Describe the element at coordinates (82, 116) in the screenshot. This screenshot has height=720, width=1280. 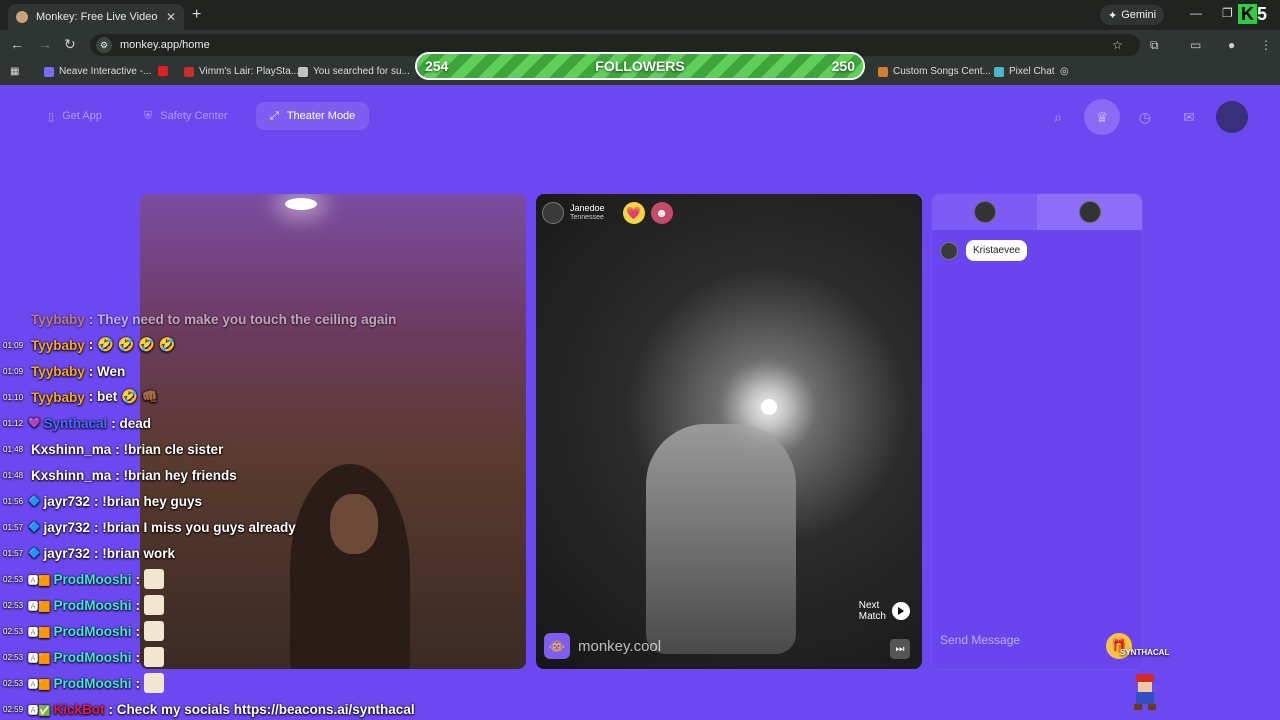
I see `get-app-label: Get App` at that location.